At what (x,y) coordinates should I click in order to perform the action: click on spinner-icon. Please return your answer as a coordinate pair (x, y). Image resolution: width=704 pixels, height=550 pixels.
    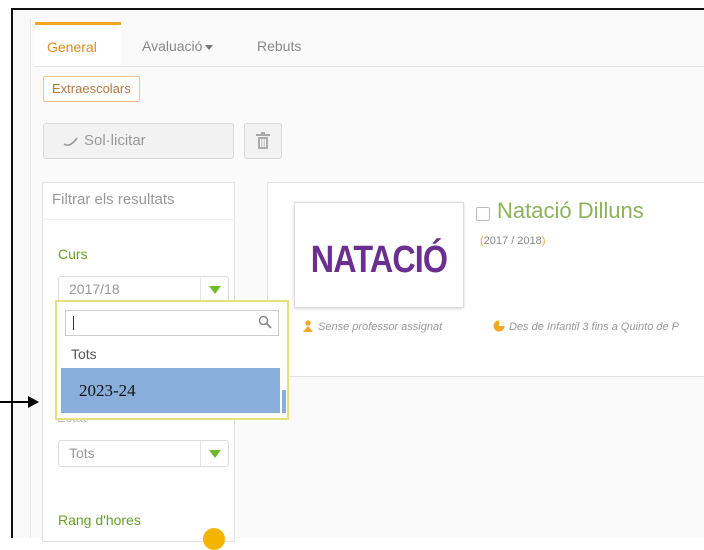
    Looking at the image, I should click on (70, 141).